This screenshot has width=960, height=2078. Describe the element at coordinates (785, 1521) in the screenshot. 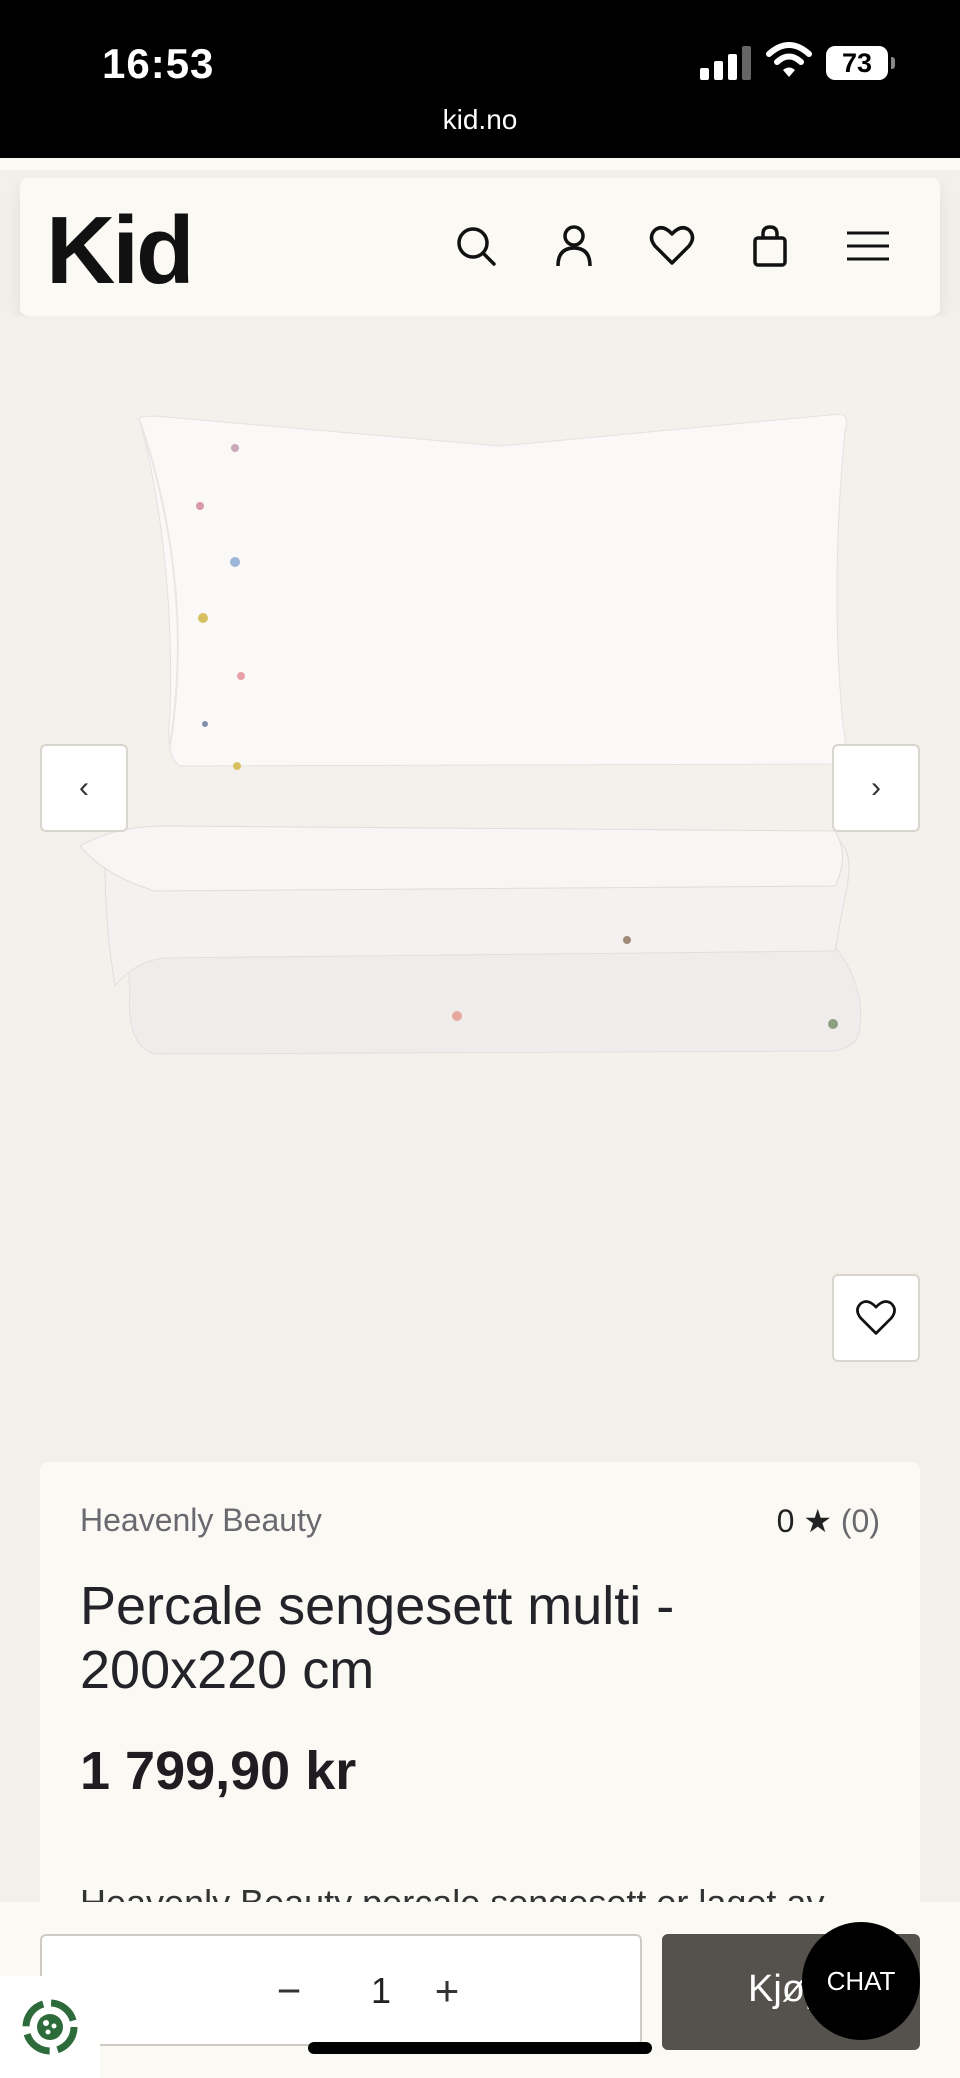

I see `rating-value: 0` at that location.